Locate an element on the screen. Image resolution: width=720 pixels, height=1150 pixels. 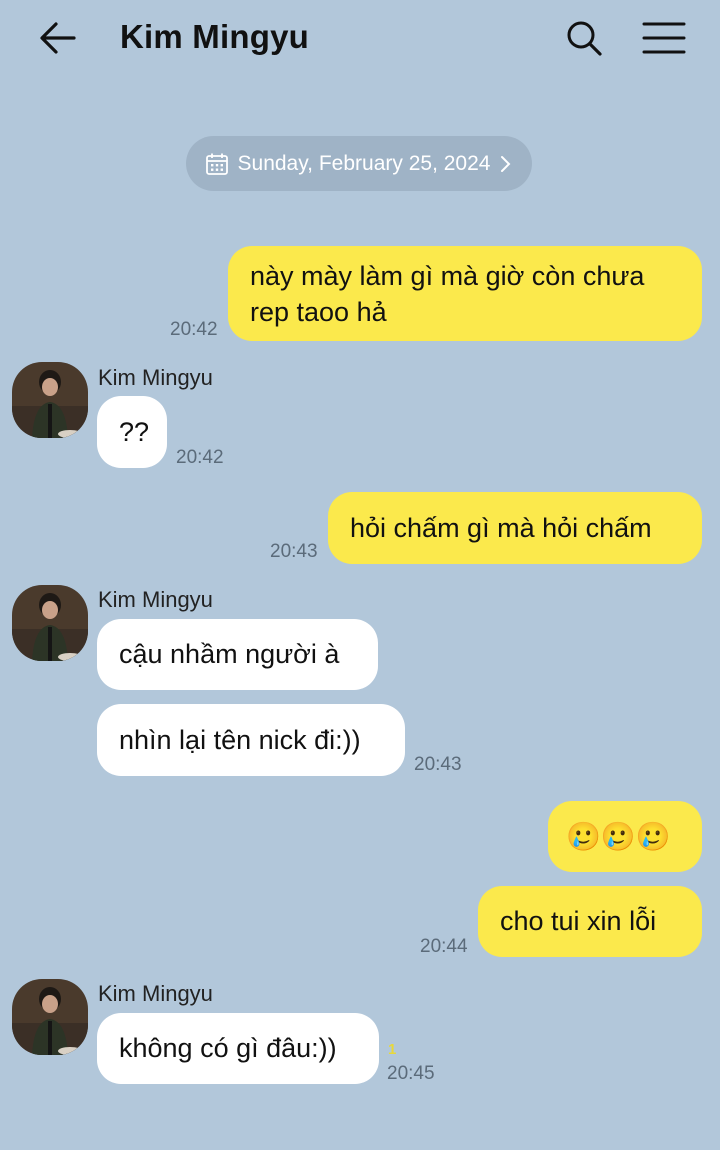
their-message-bubble: không có gì đâu:)) is located at coordinates (238, 1048).